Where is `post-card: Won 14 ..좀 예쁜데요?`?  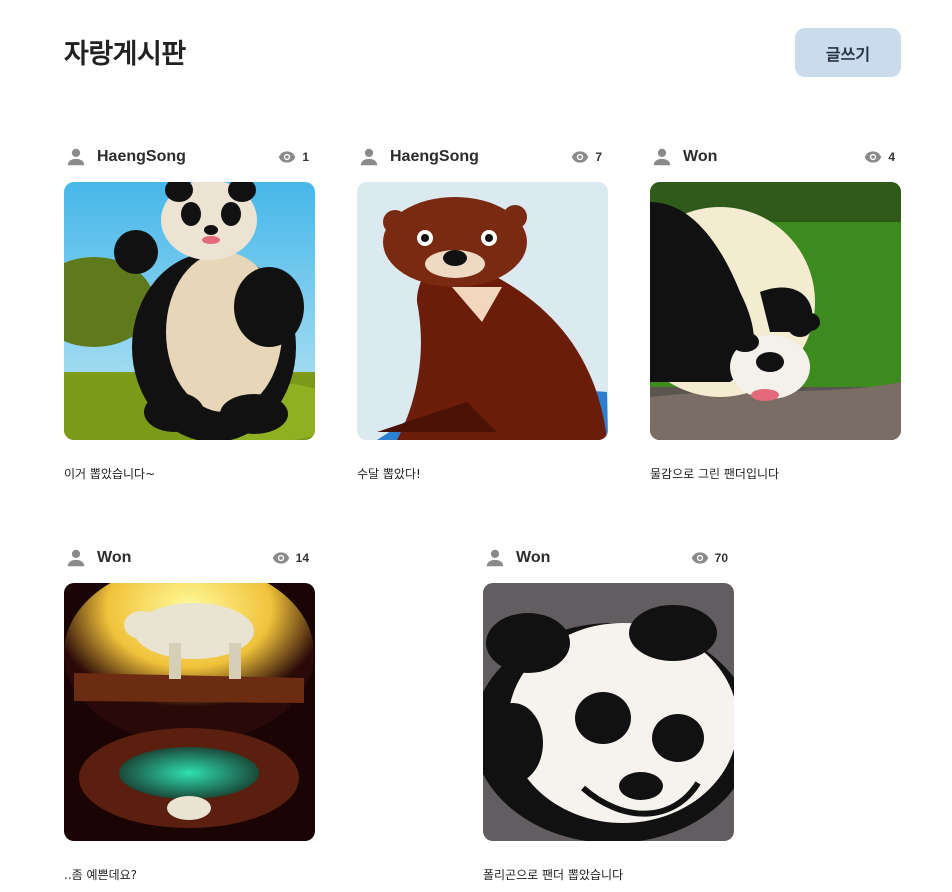
post-card: Won 14 ..좀 예쁜데요? is located at coordinates (189, 713).